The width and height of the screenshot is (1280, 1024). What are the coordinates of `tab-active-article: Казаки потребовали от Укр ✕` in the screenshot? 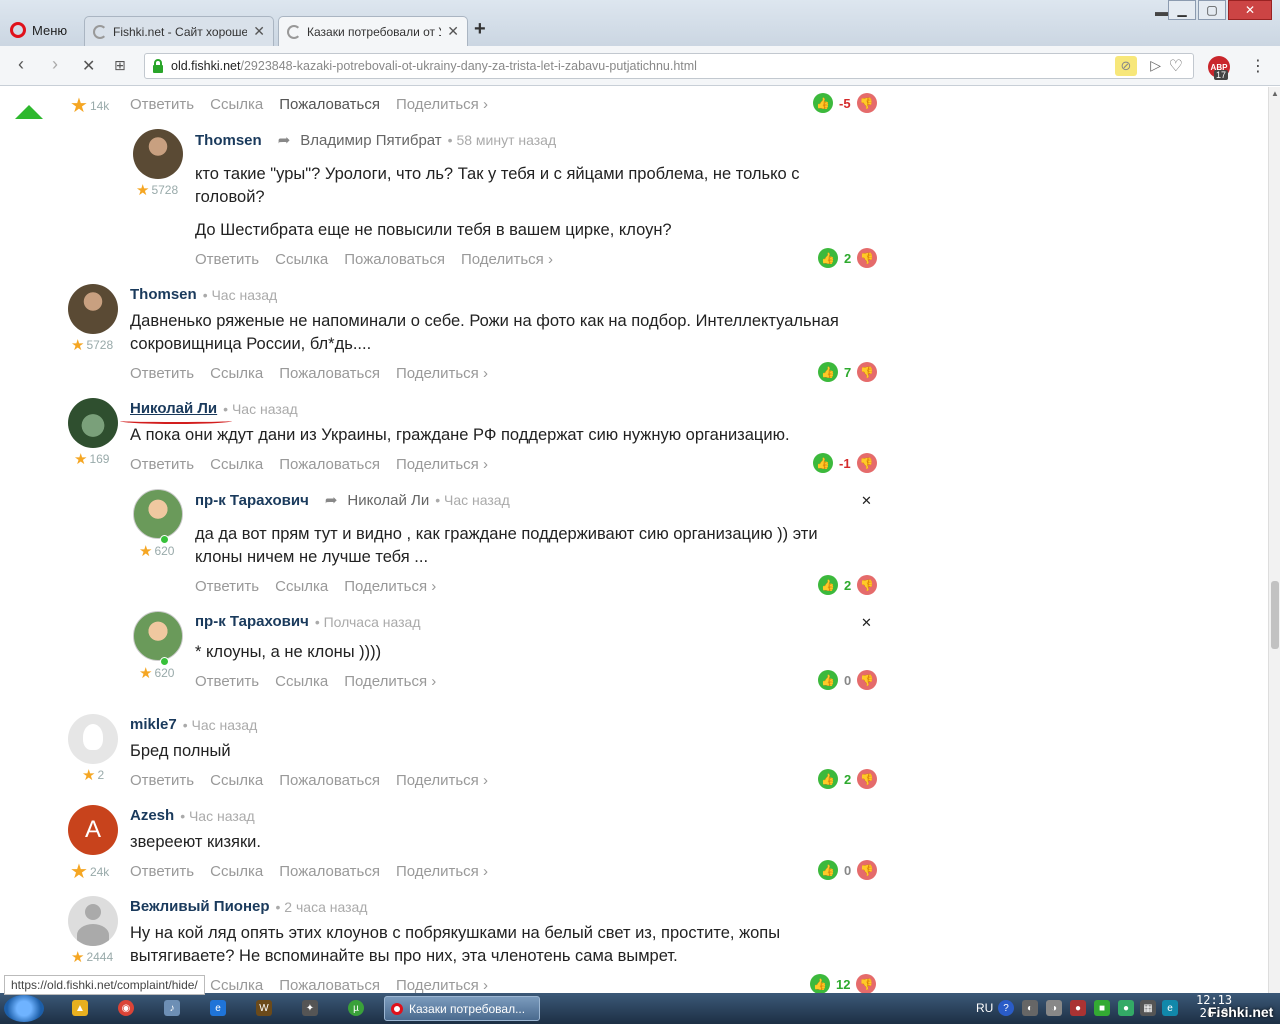 It's located at (373, 31).